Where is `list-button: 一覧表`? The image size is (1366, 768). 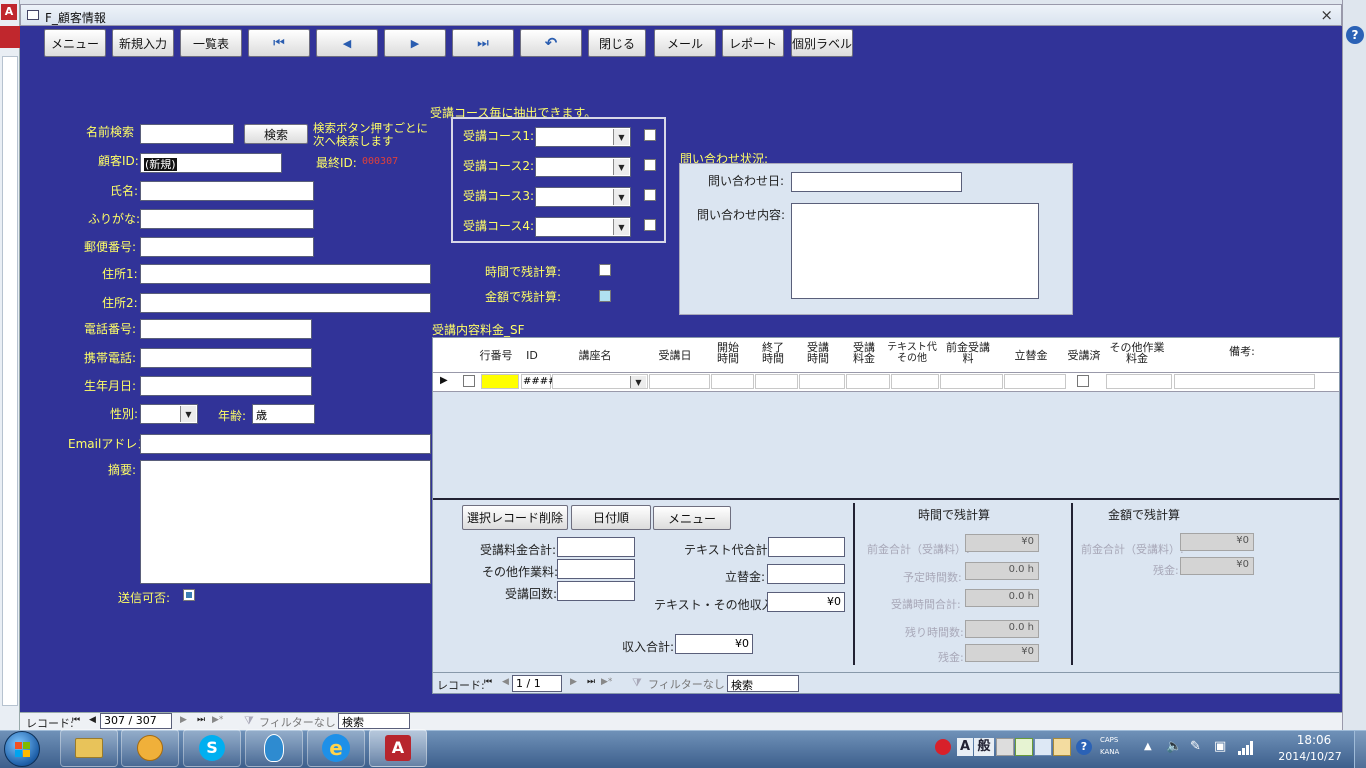
list-button: 一覧表 is located at coordinates (211, 43).